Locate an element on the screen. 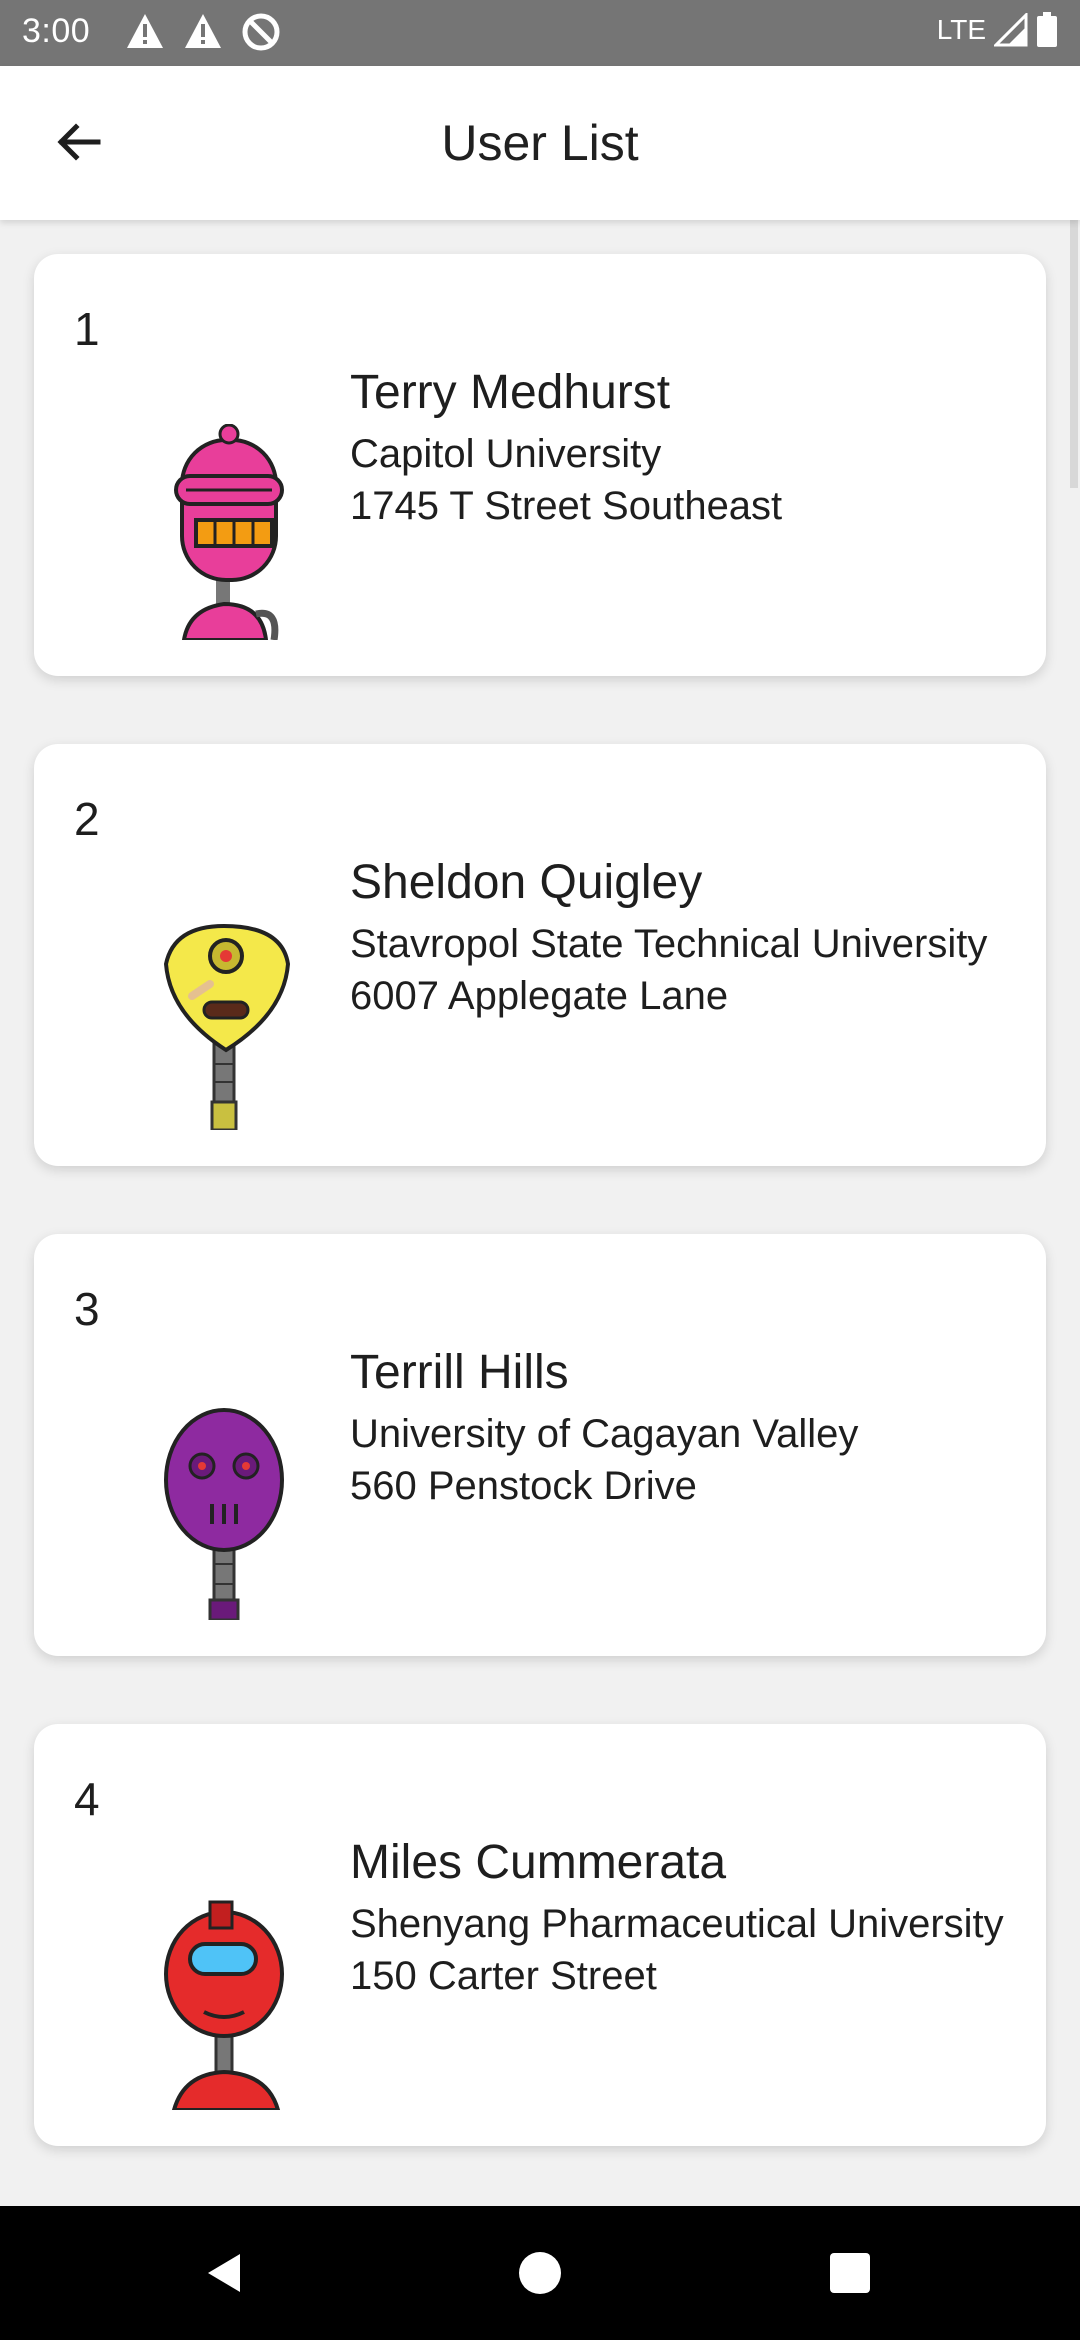 Image resolution: width=1080 pixels, height=2340 pixels. page-title: User List is located at coordinates (540, 143).